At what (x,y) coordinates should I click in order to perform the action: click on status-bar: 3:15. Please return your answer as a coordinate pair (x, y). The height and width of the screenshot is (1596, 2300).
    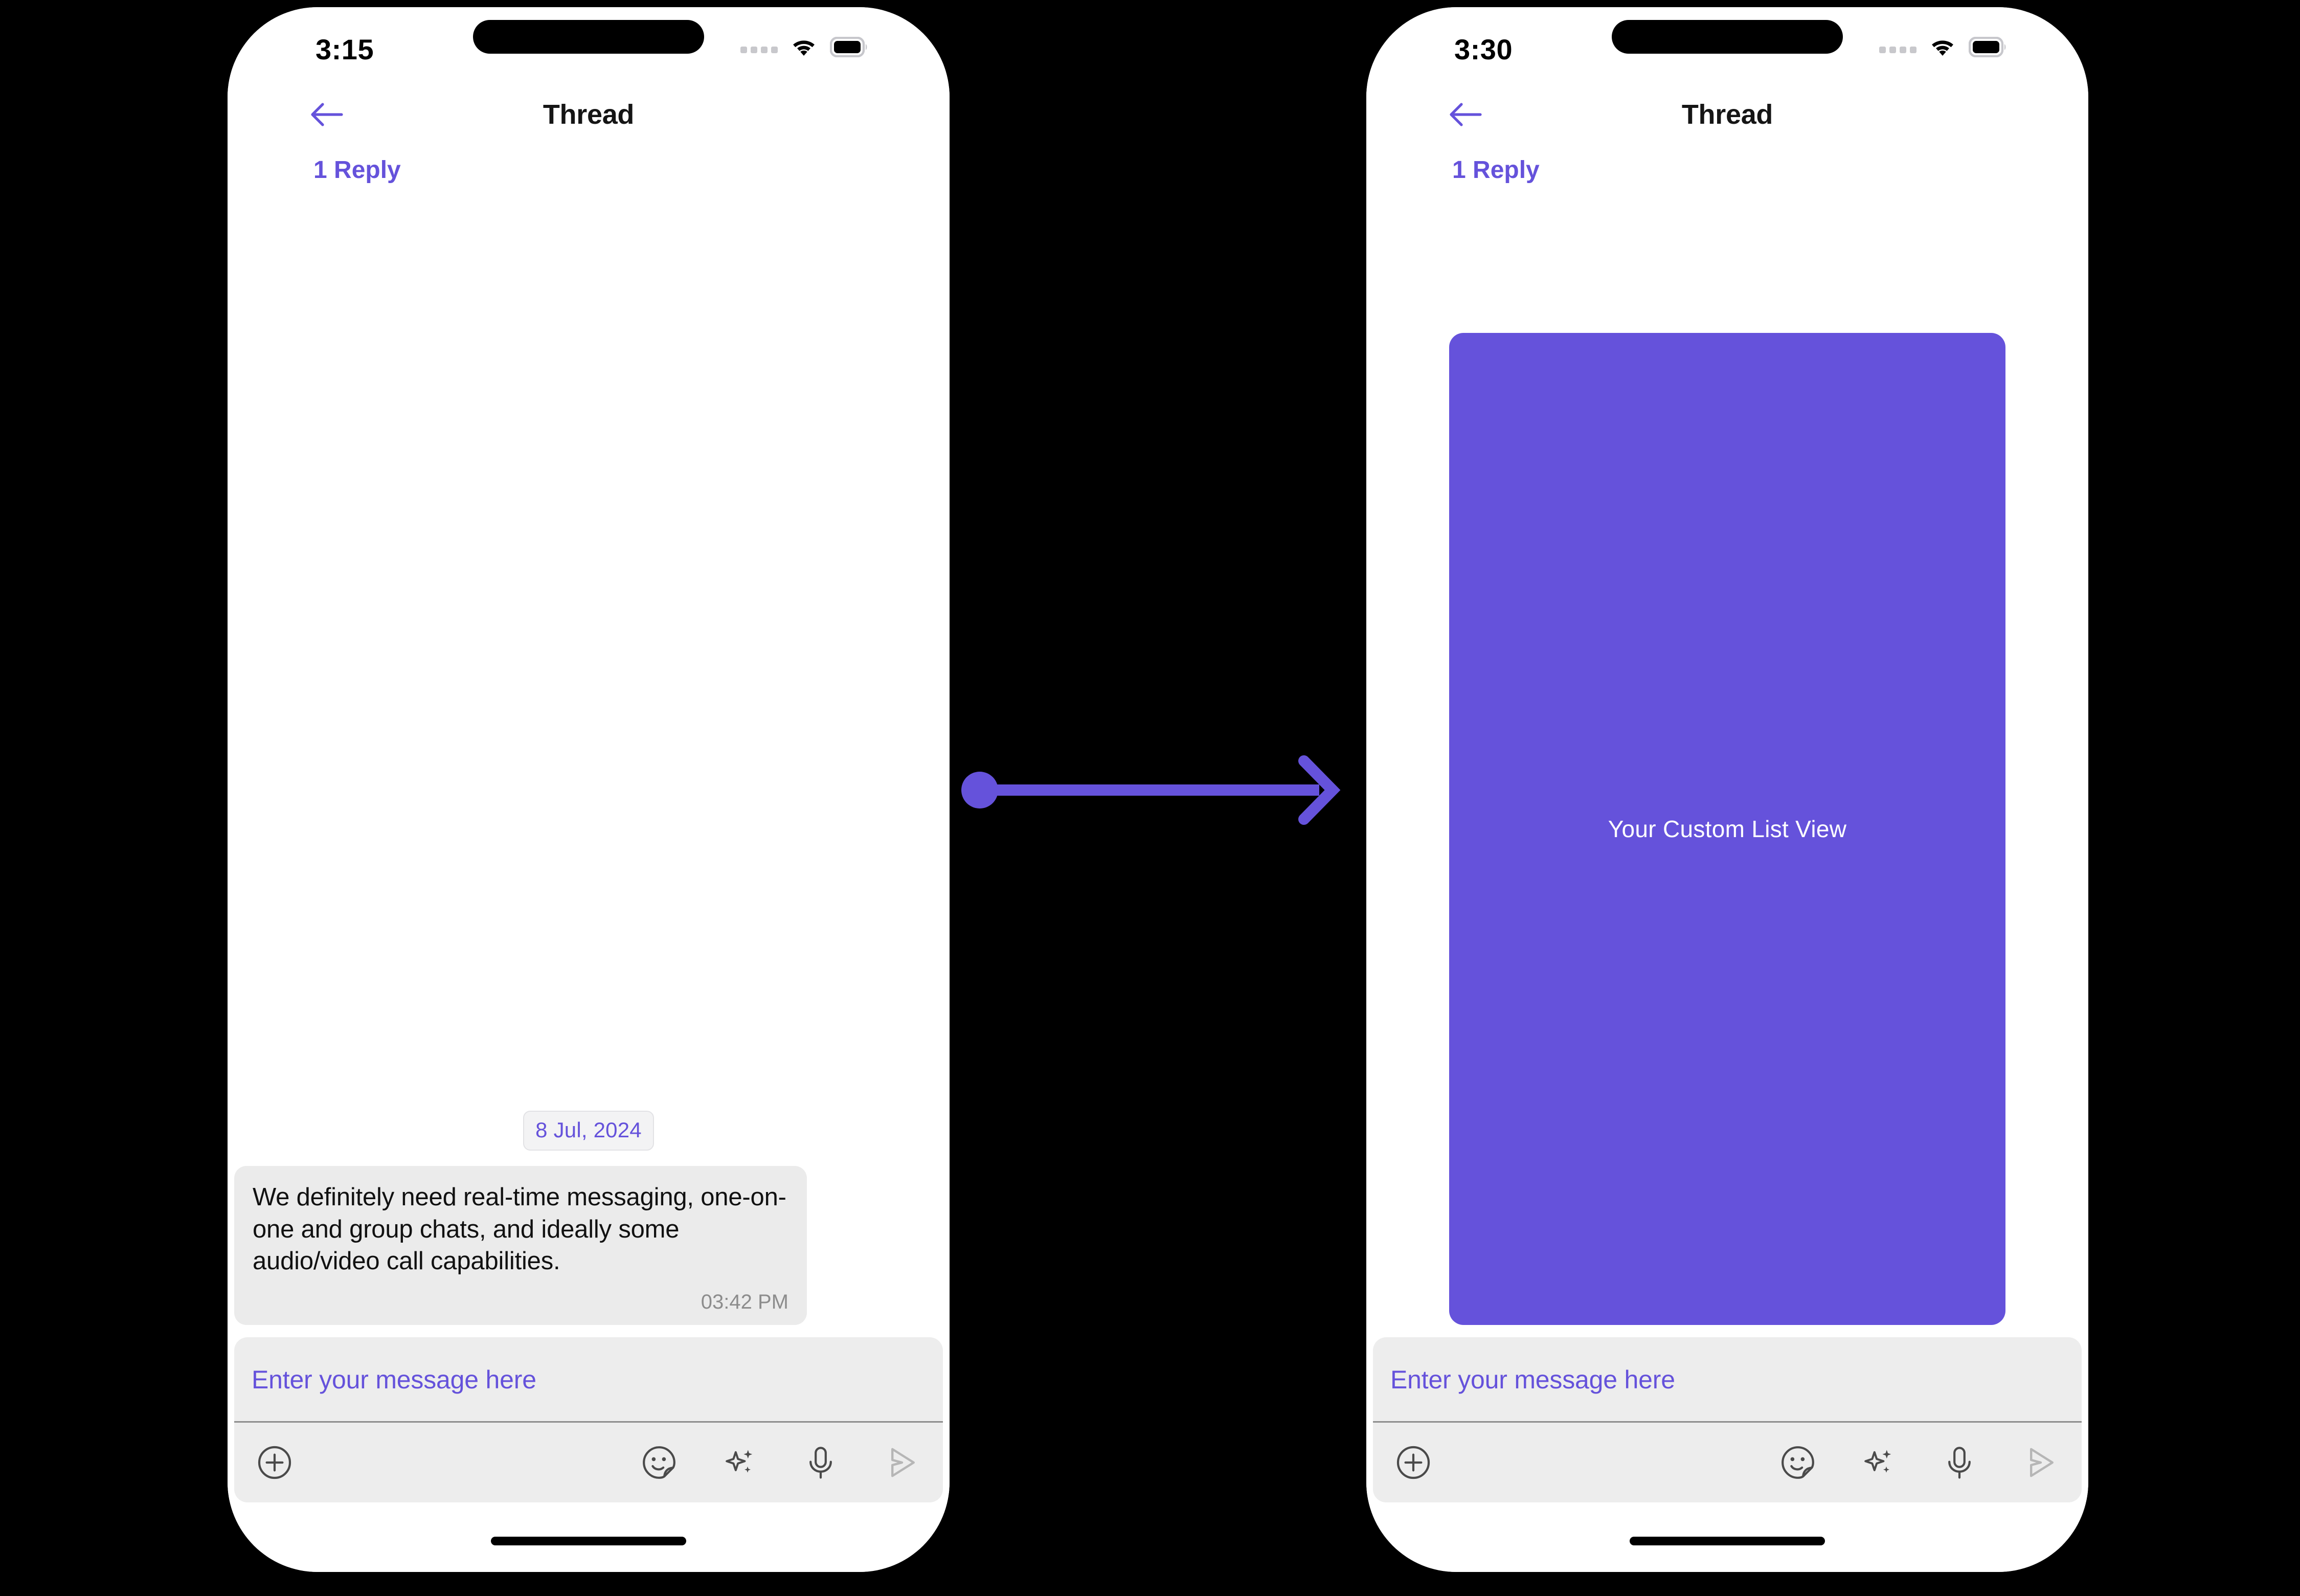
    Looking at the image, I should click on (589, 45).